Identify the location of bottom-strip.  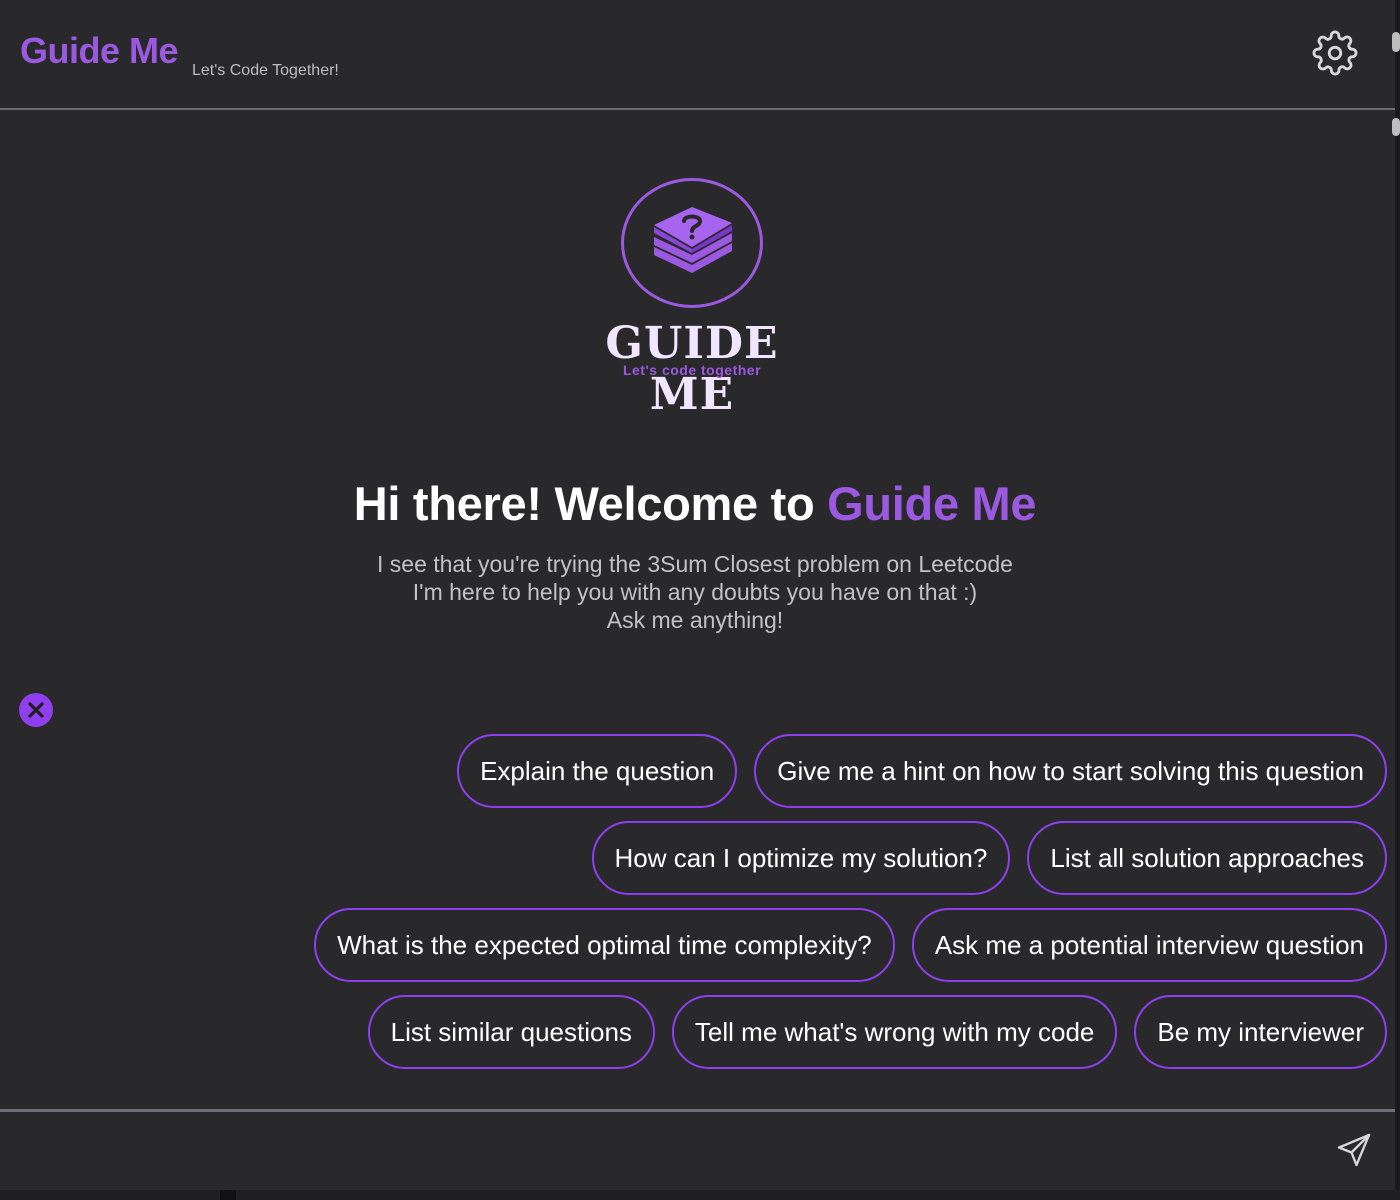
(700, 1195).